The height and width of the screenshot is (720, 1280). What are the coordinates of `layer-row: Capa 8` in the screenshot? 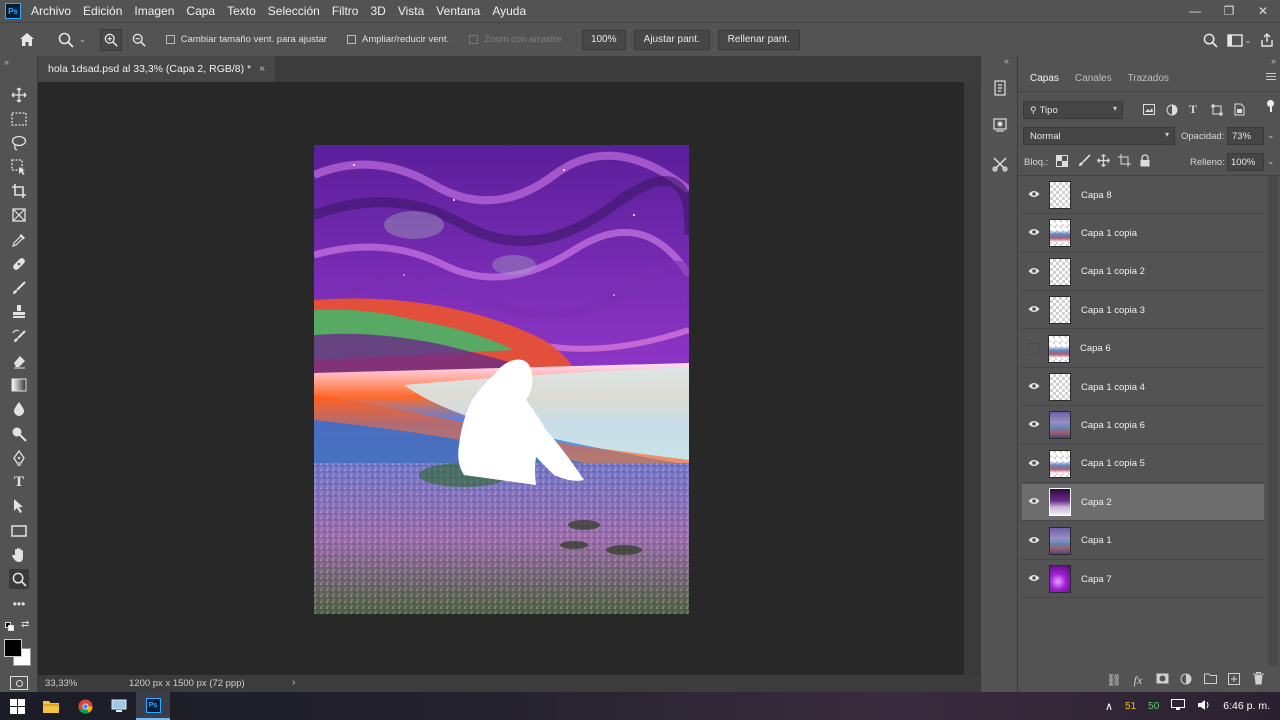 It's located at (1143, 195).